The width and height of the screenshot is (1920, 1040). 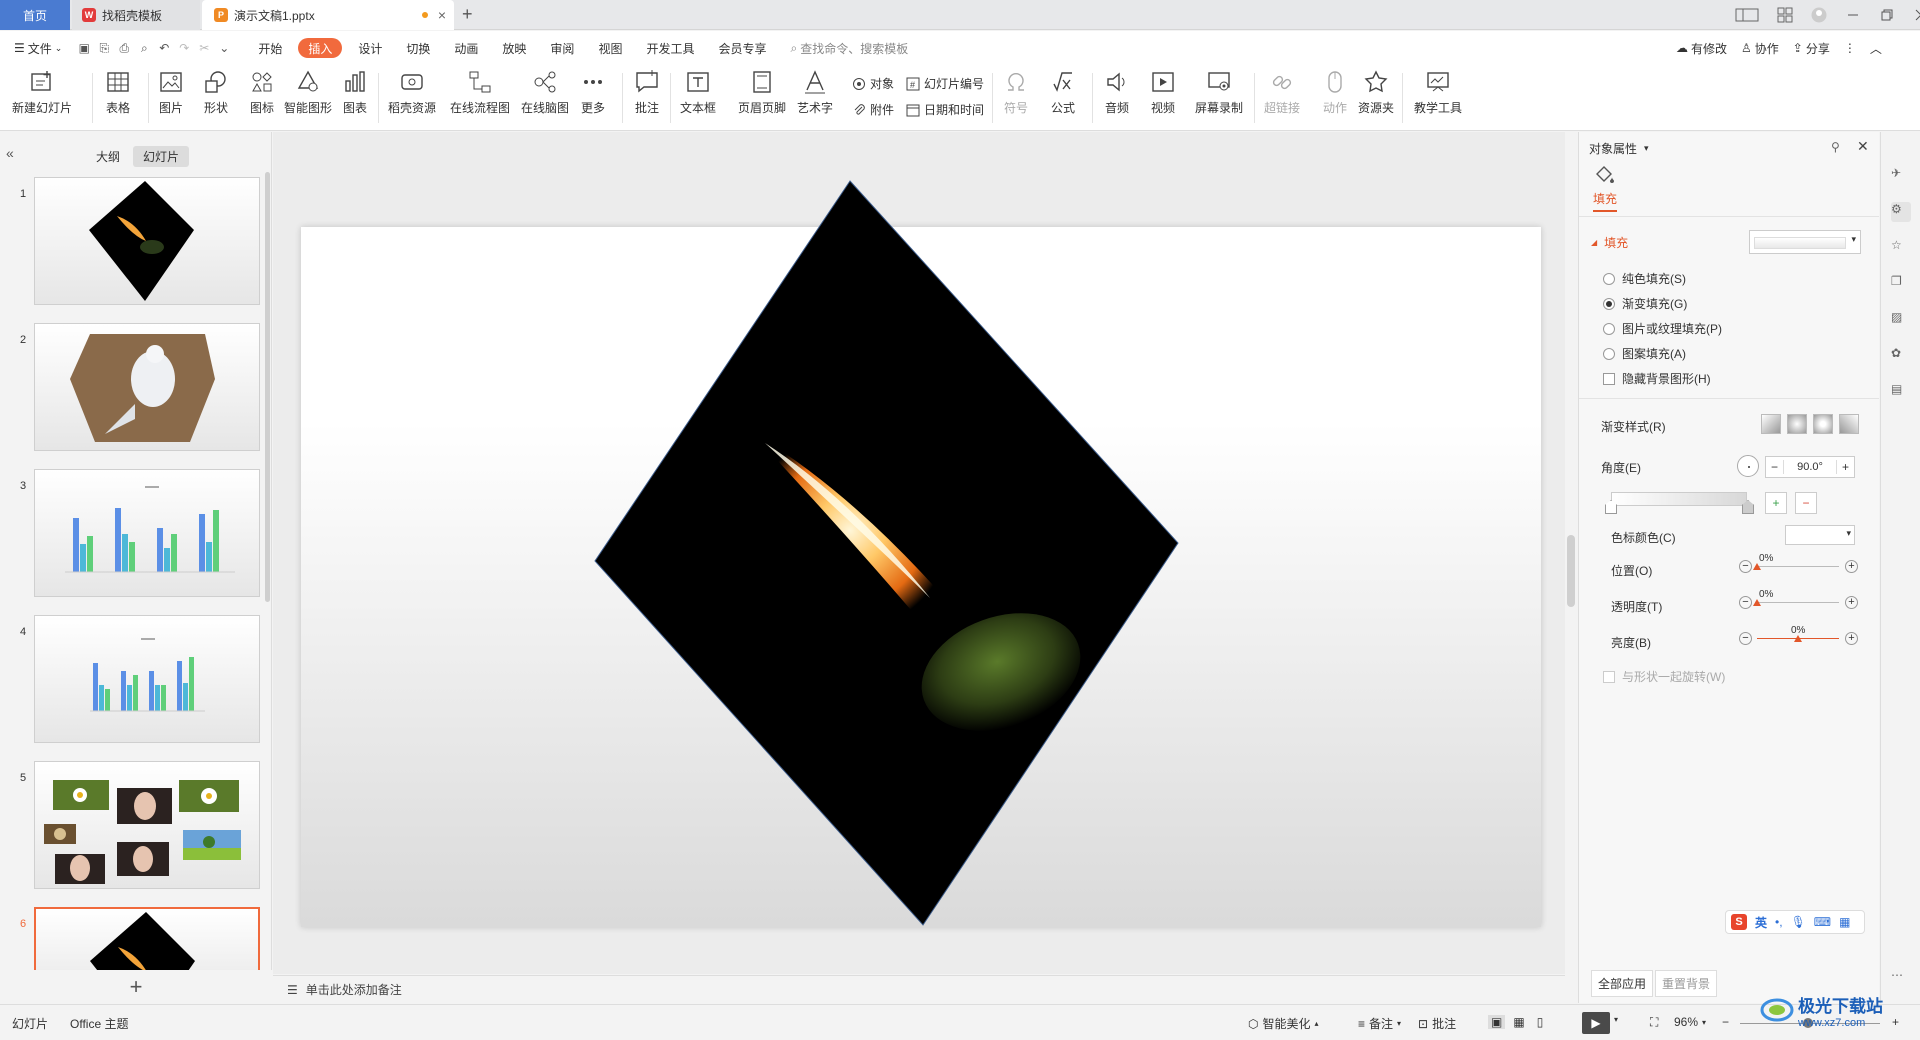 What do you see at coordinates (37, 48) in the screenshot?
I see `file-menu: ☰ 文件 ⌄` at bounding box center [37, 48].